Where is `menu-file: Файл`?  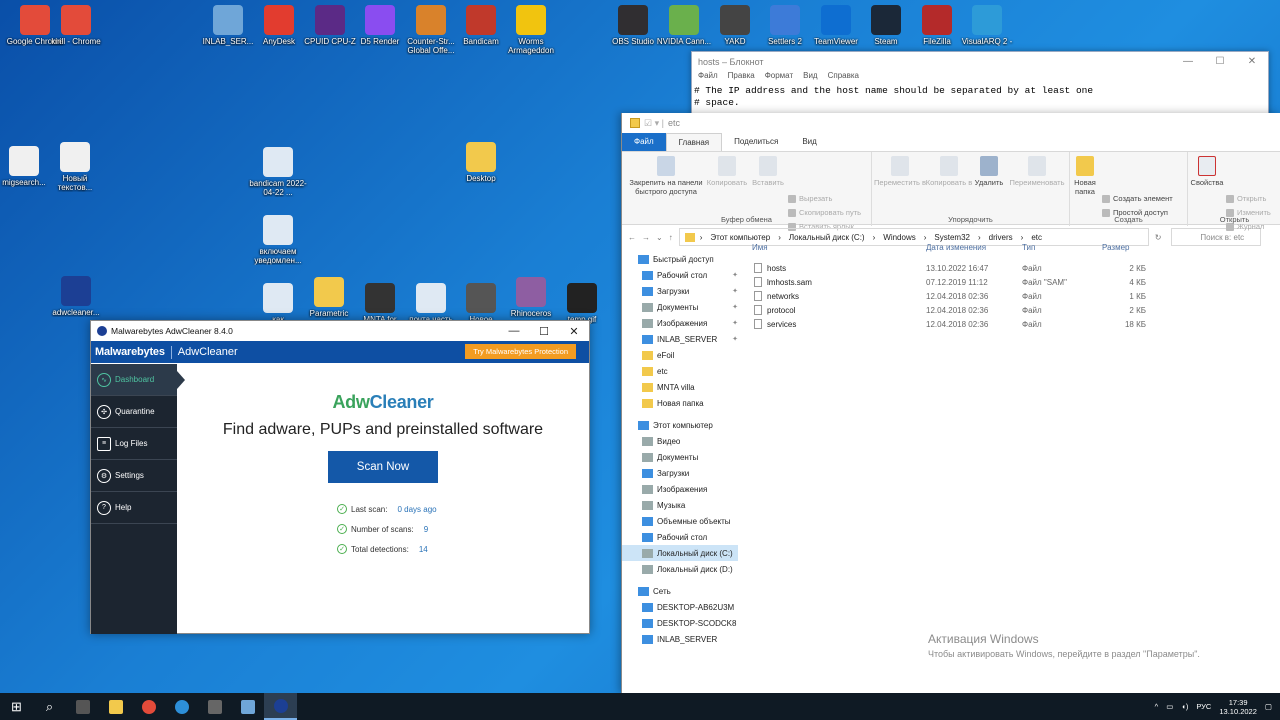 menu-file: Файл is located at coordinates (708, 78).